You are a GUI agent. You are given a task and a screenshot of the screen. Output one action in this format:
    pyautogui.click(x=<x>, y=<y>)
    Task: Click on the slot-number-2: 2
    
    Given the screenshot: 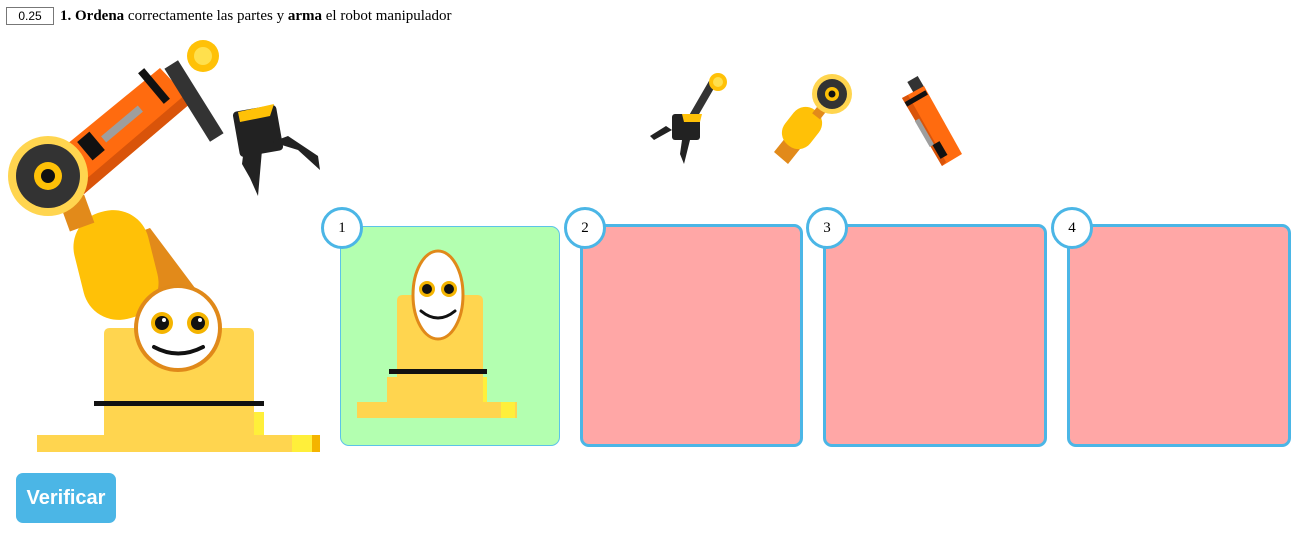 What is the action you would take?
    pyautogui.click(x=585, y=228)
    